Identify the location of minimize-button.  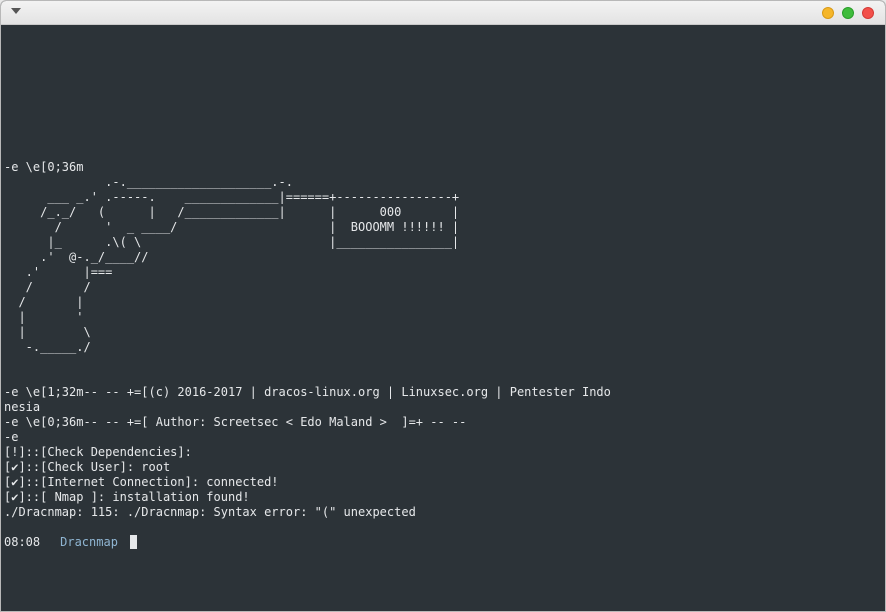
(828, 13).